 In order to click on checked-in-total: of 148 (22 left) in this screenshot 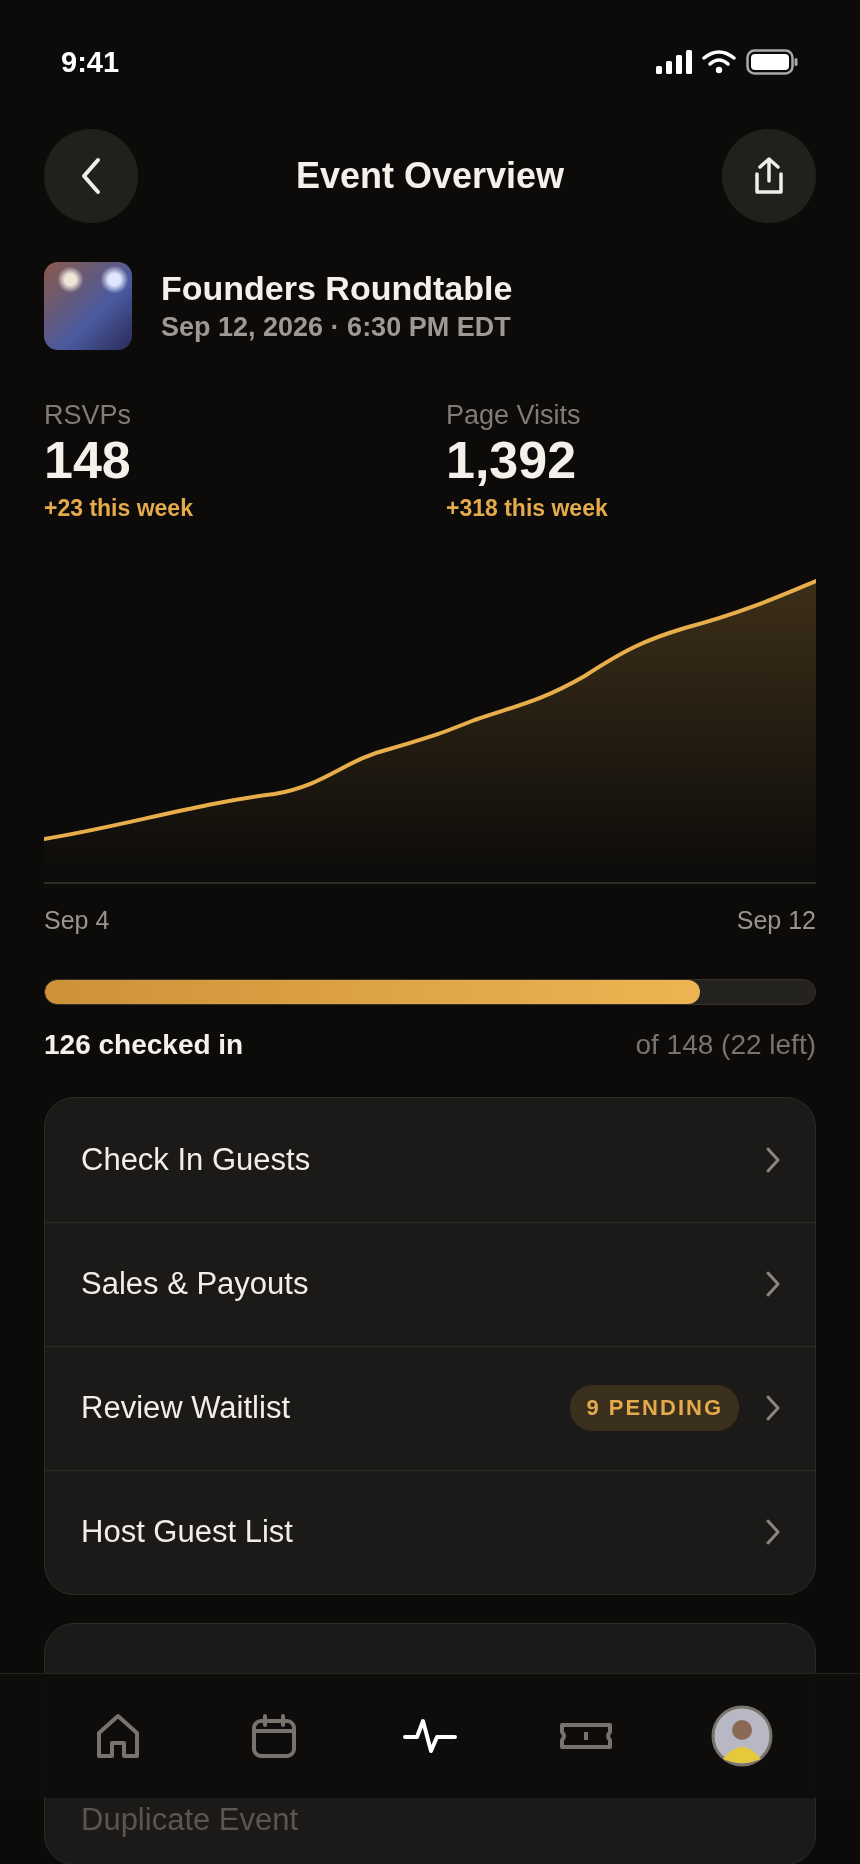, I will do `click(725, 1044)`.